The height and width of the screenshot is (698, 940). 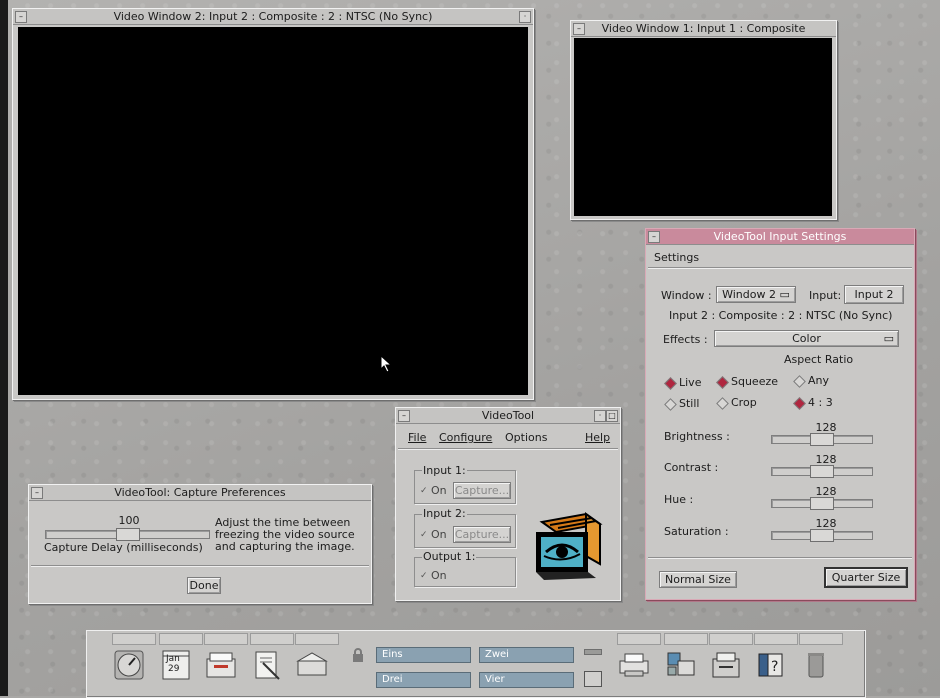 I want to click on input-label: Input:, so click(x=825, y=295).